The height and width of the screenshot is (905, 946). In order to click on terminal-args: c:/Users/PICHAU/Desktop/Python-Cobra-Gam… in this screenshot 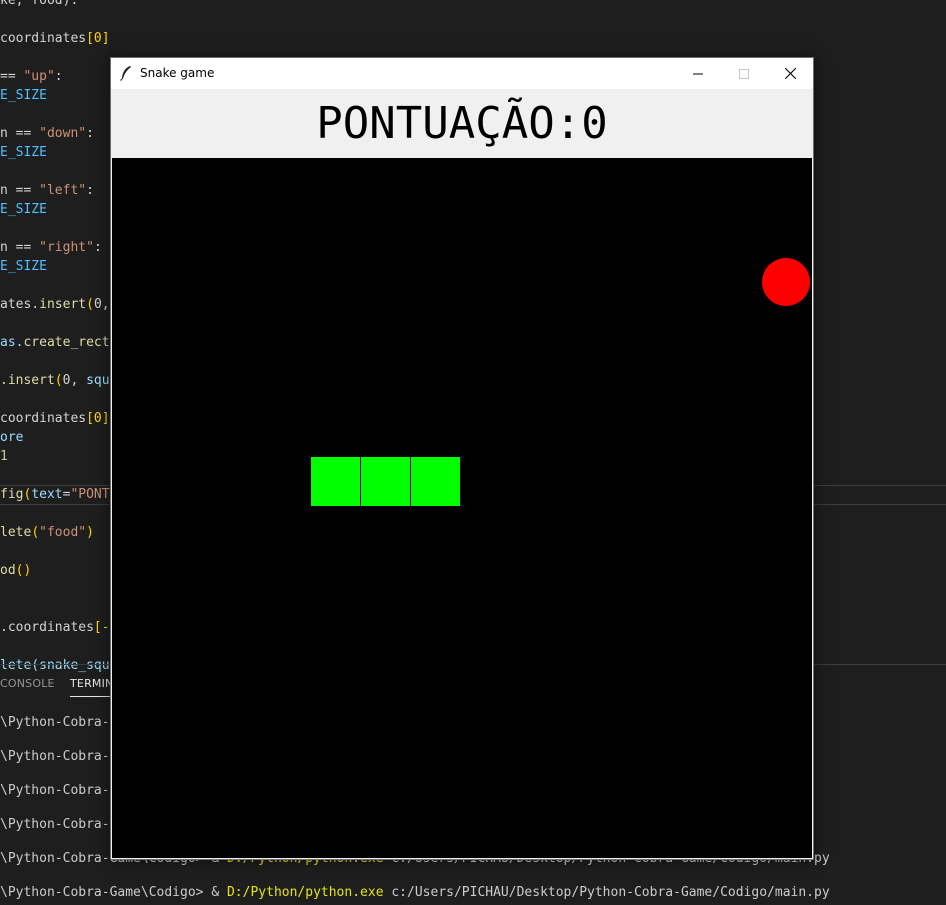, I will do `click(606, 892)`.